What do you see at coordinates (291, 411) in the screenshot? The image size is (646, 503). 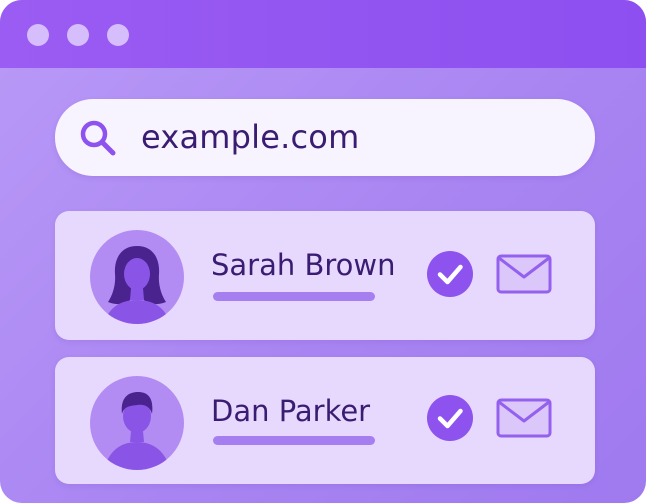 I see `contact-name: Dan Parker` at bounding box center [291, 411].